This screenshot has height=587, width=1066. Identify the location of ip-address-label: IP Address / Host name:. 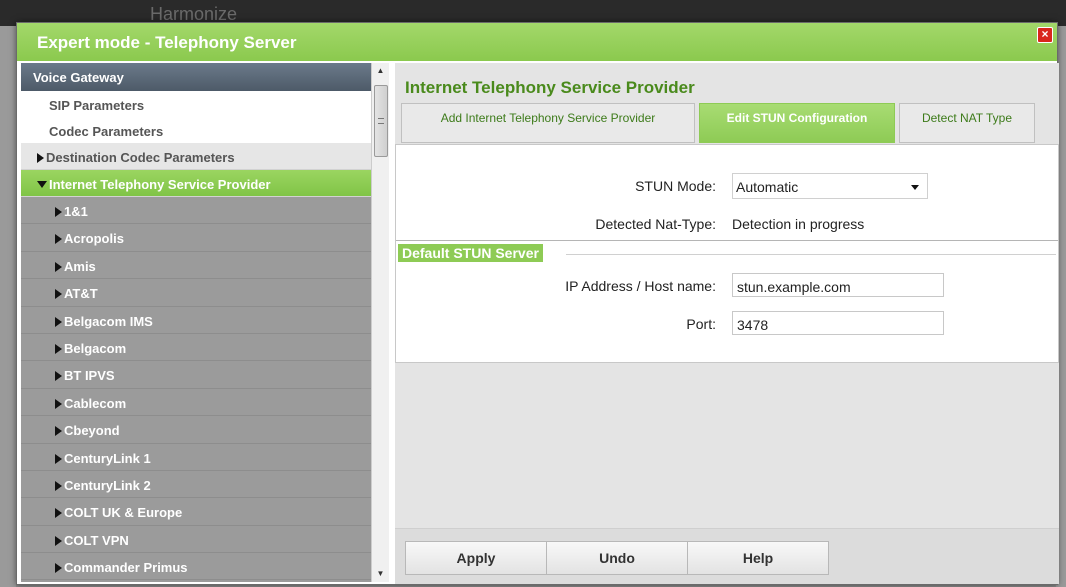
(640, 286).